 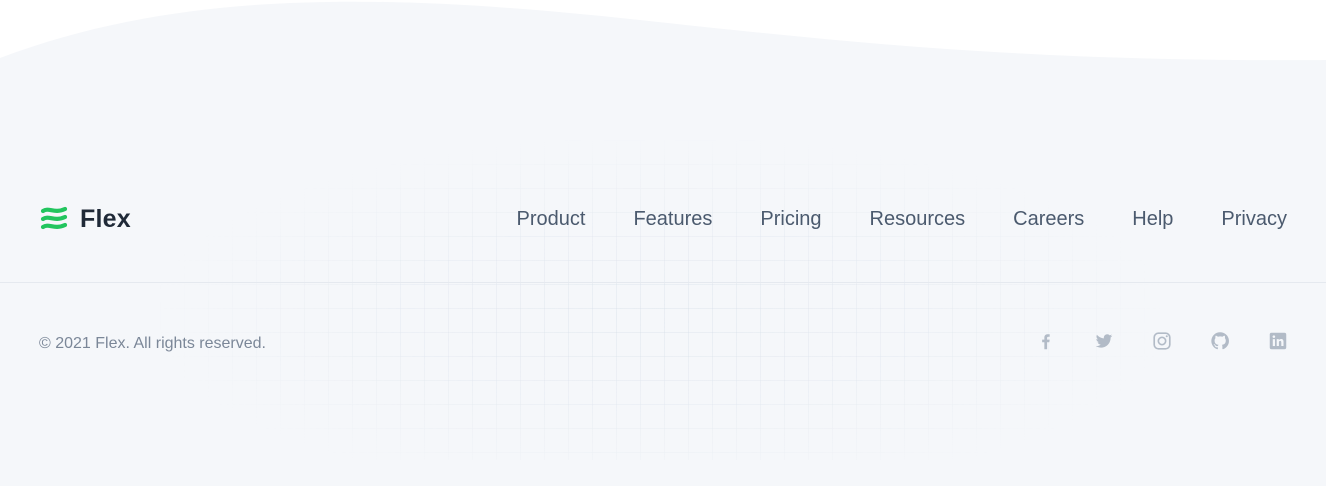 What do you see at coordinates (1046, 341) in the screenshot?
I see `facebook-icon` at bounding box center [1046, 341].